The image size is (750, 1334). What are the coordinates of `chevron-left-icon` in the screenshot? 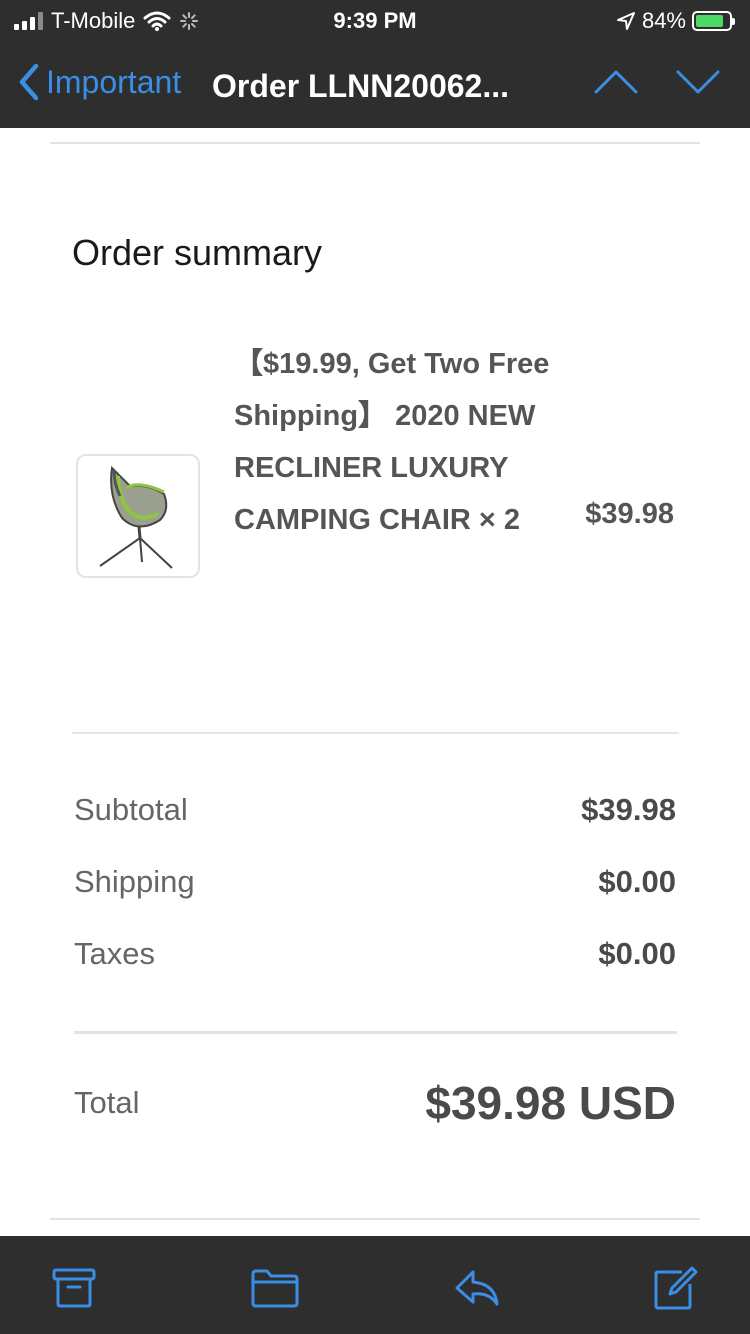 It's located at (29, 82).